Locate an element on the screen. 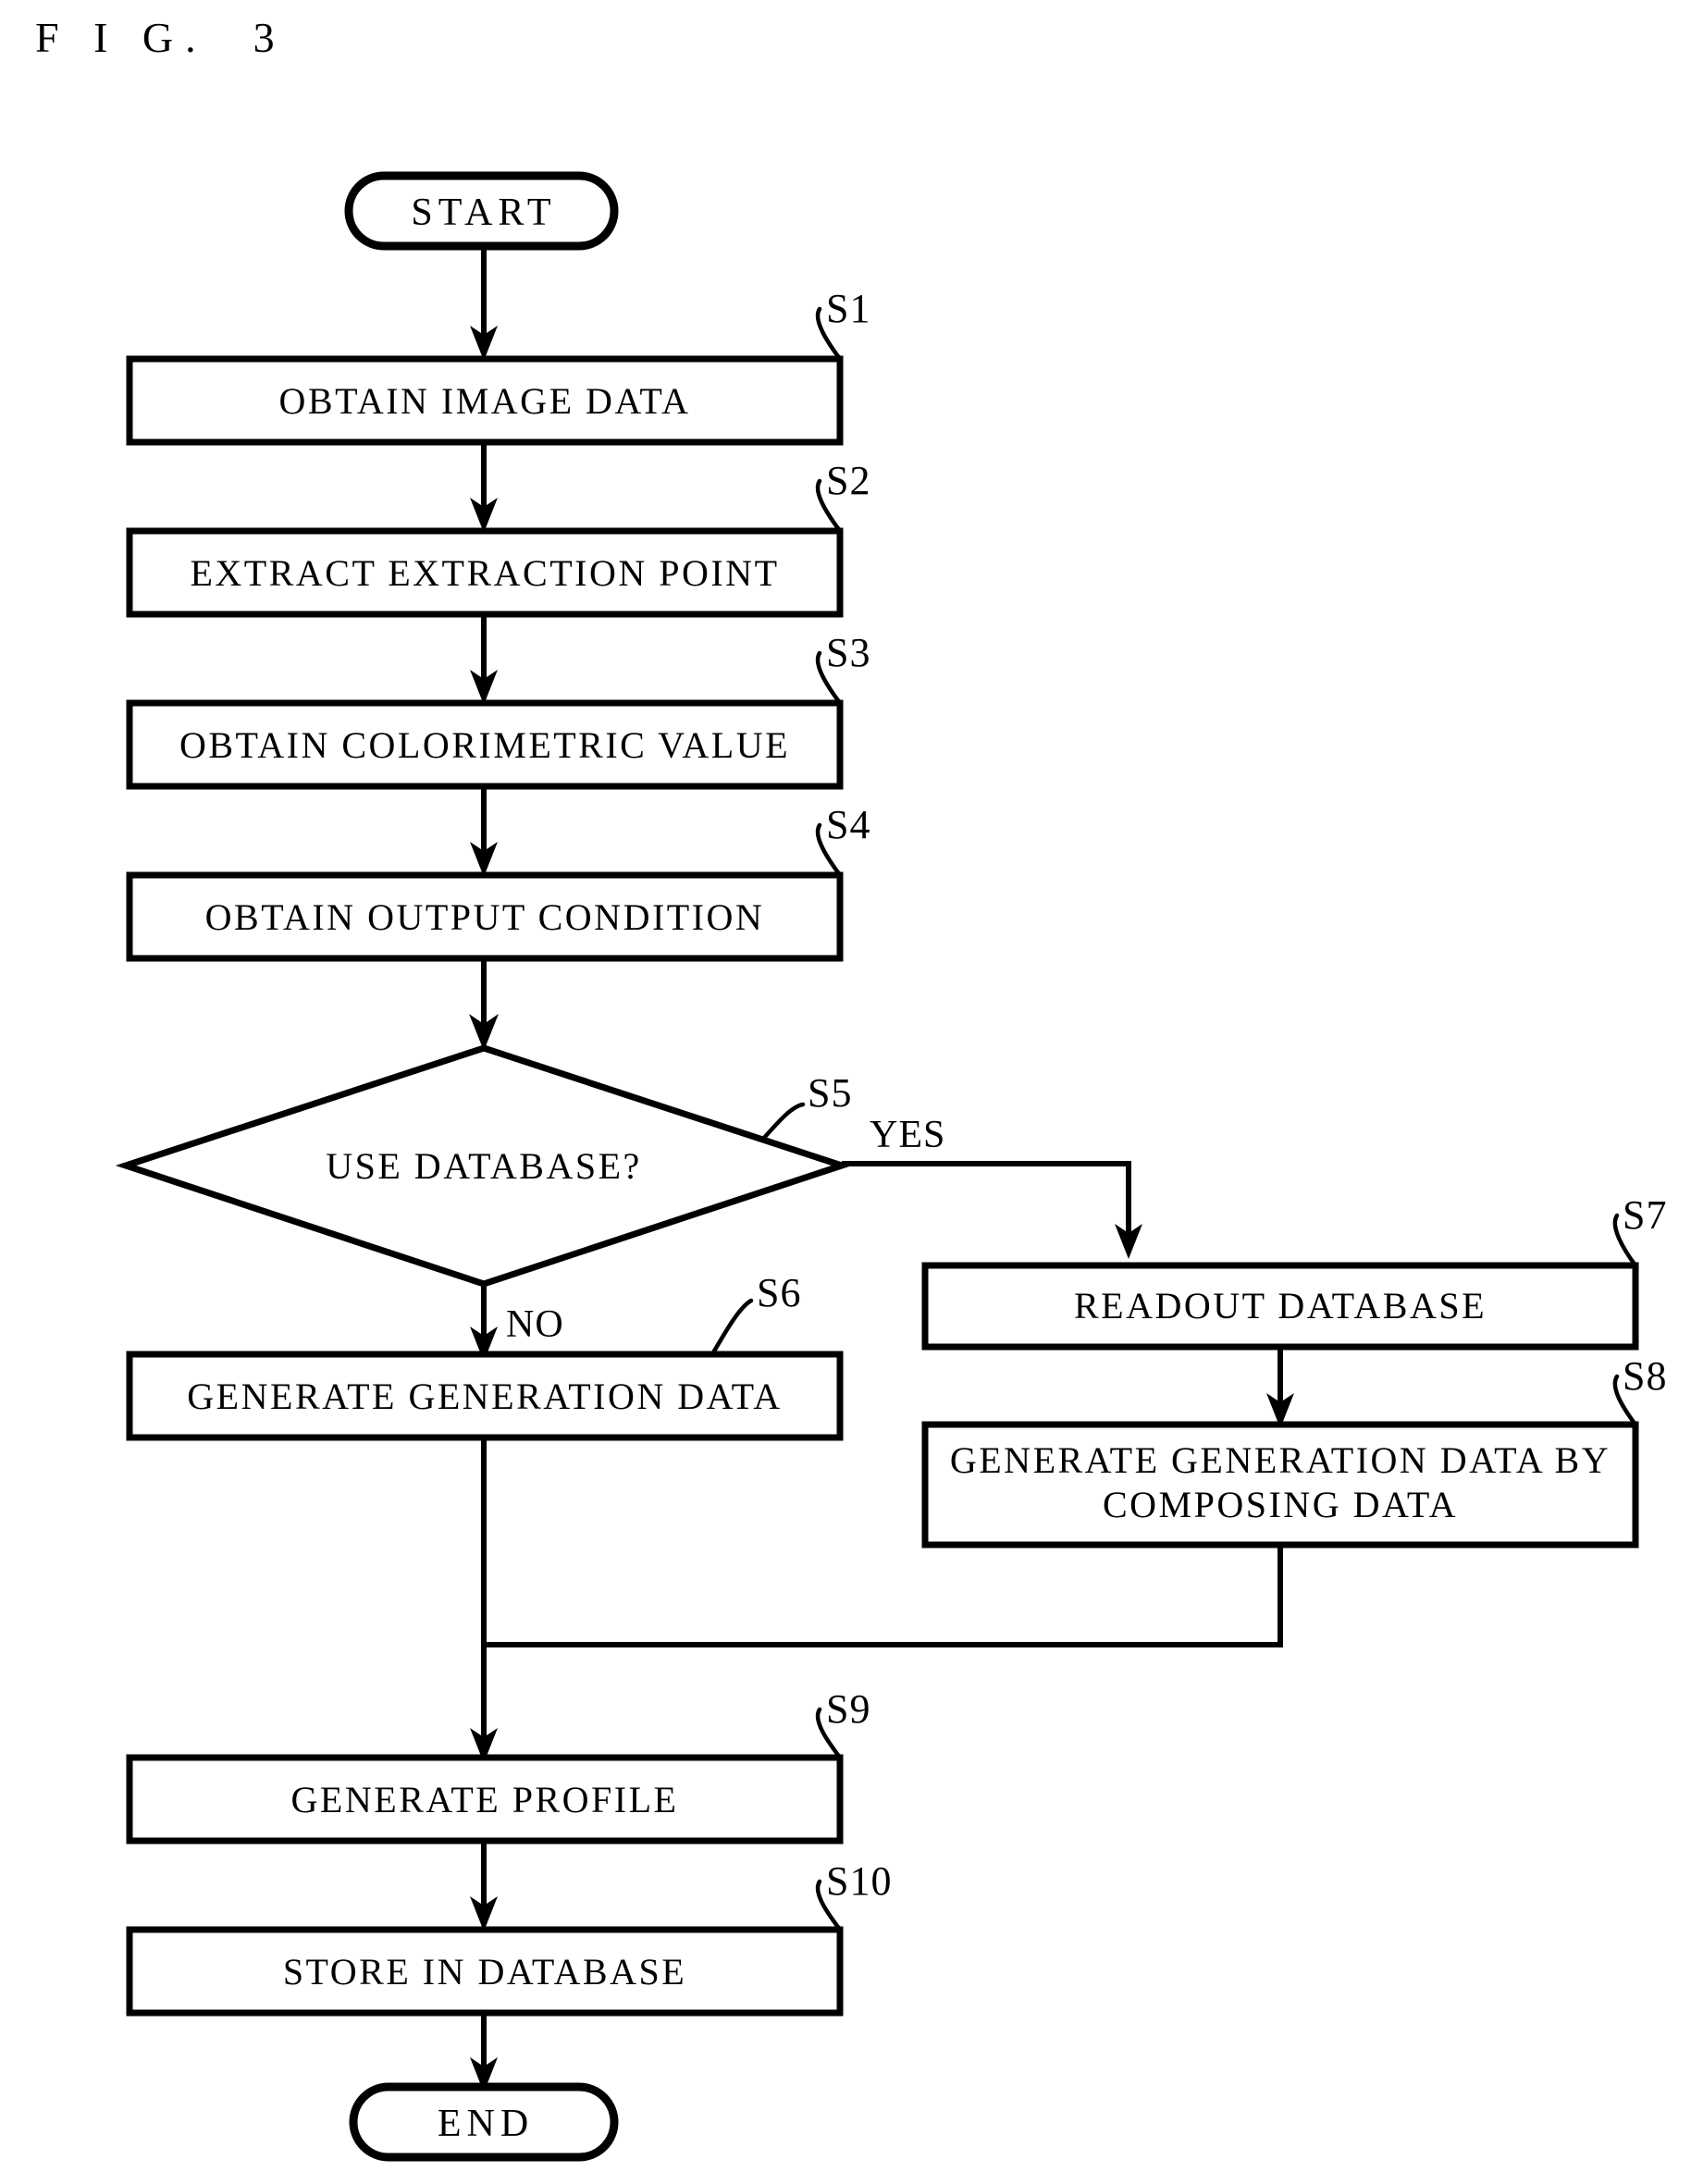 This screenshot has height=2184, width=1691. node-s4: OBTAIN OUTPUT CONDITION S4 is located at coordinates (498, 882).